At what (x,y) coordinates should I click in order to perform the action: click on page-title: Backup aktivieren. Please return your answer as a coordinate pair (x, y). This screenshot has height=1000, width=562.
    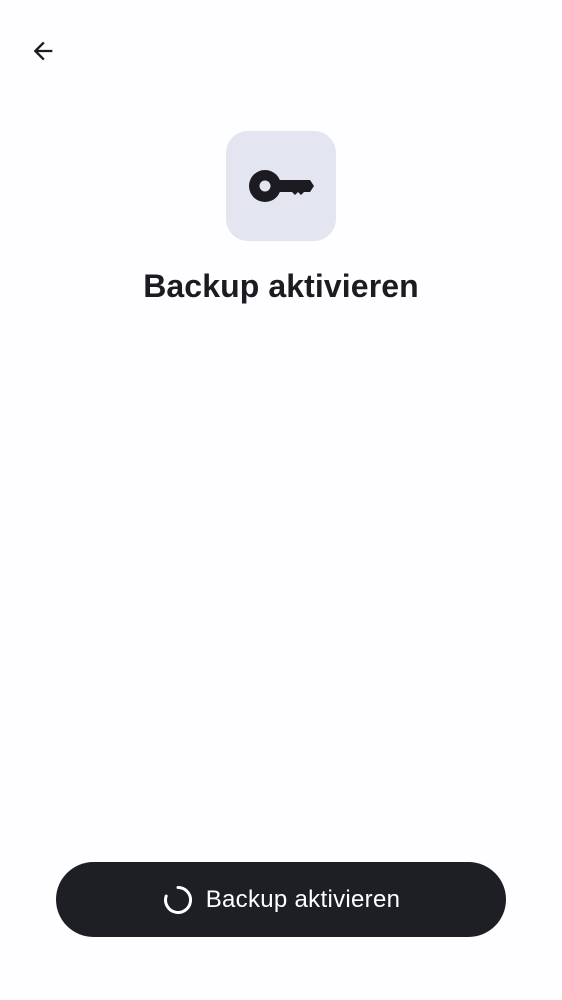
    Looking at the image, I should click on (281, 286).